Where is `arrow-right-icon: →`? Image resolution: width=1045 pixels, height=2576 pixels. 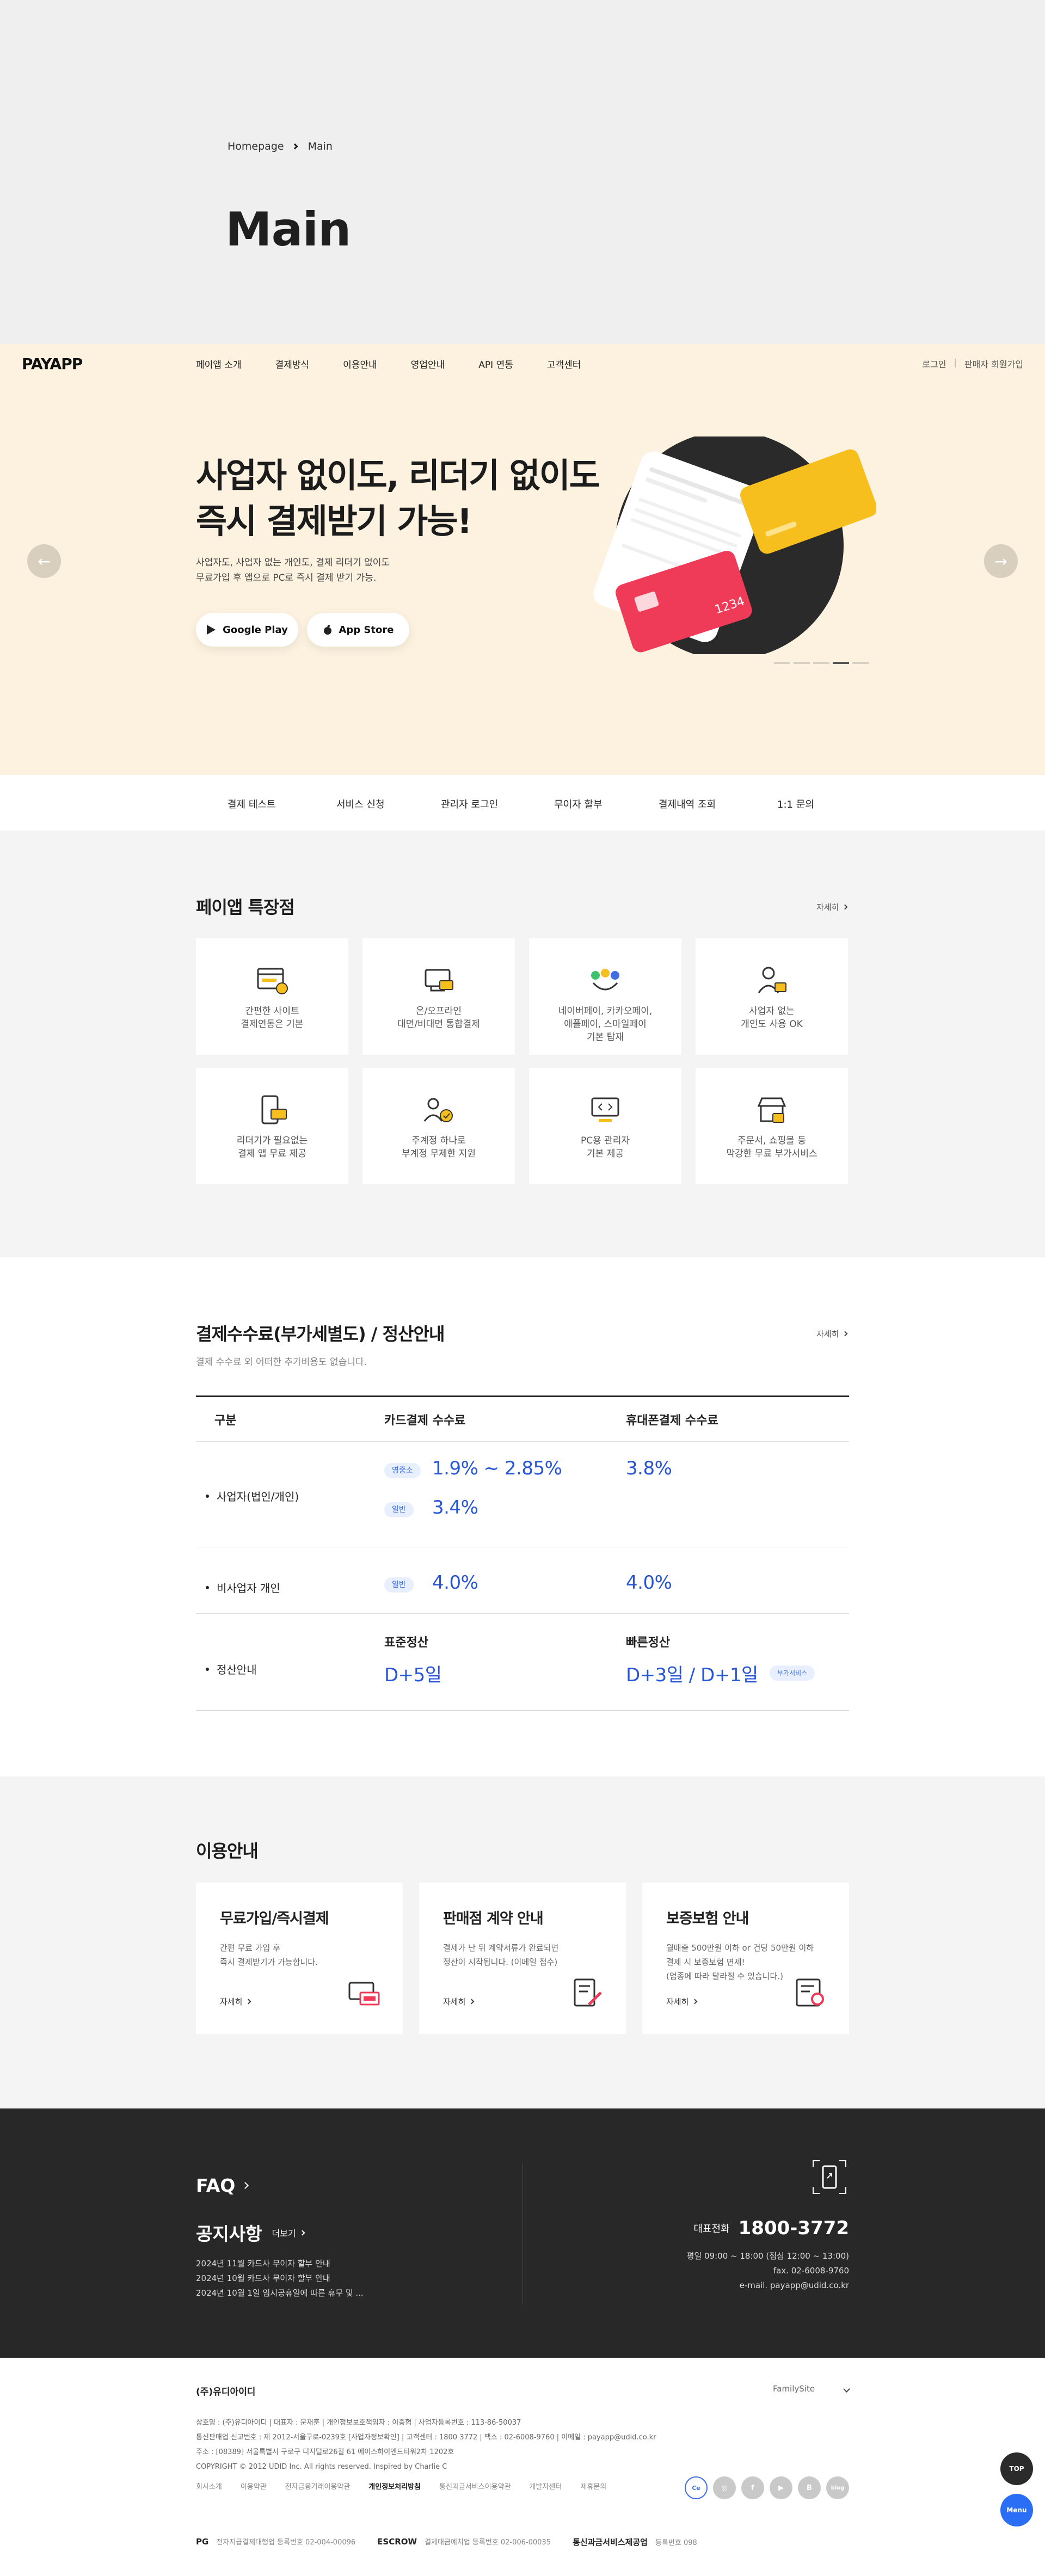 arrow-right-icon: → is located at coordinates (1000, 561).